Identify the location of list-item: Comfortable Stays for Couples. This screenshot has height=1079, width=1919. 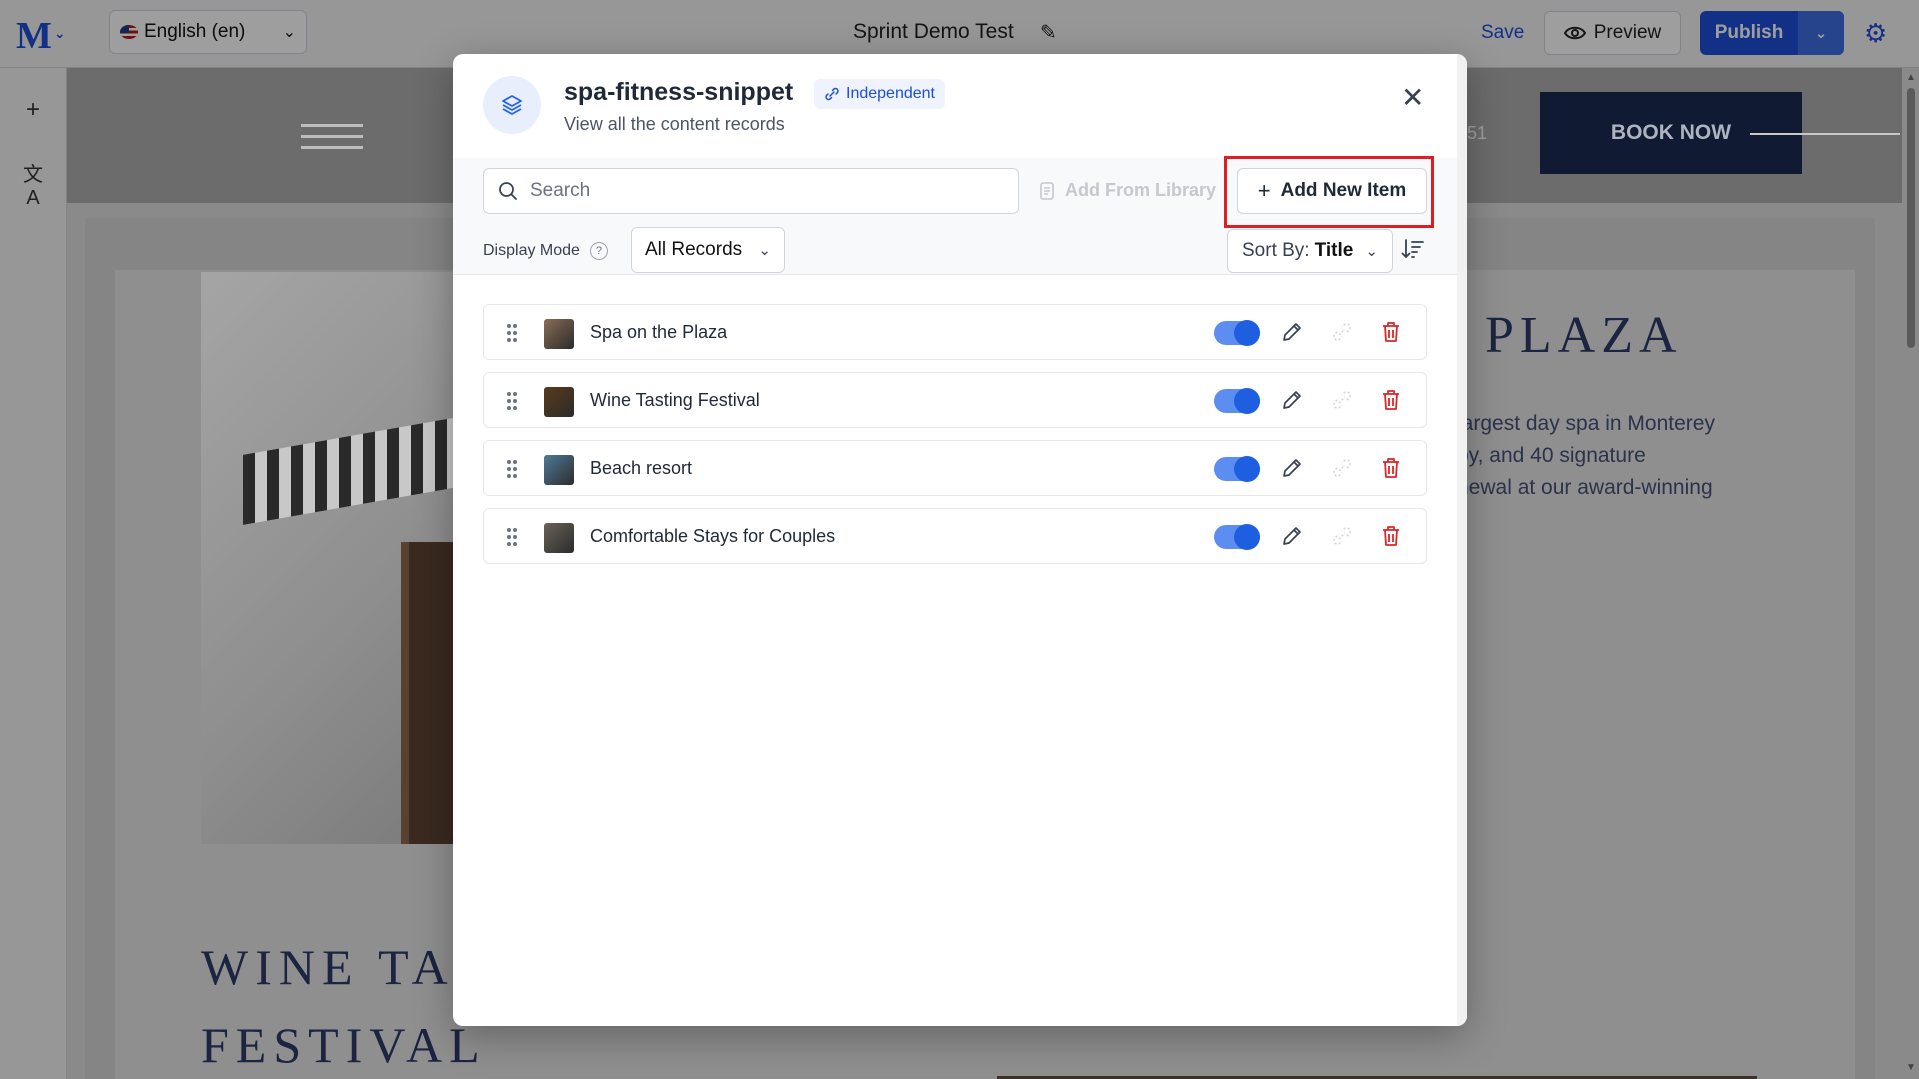
(955, 536).